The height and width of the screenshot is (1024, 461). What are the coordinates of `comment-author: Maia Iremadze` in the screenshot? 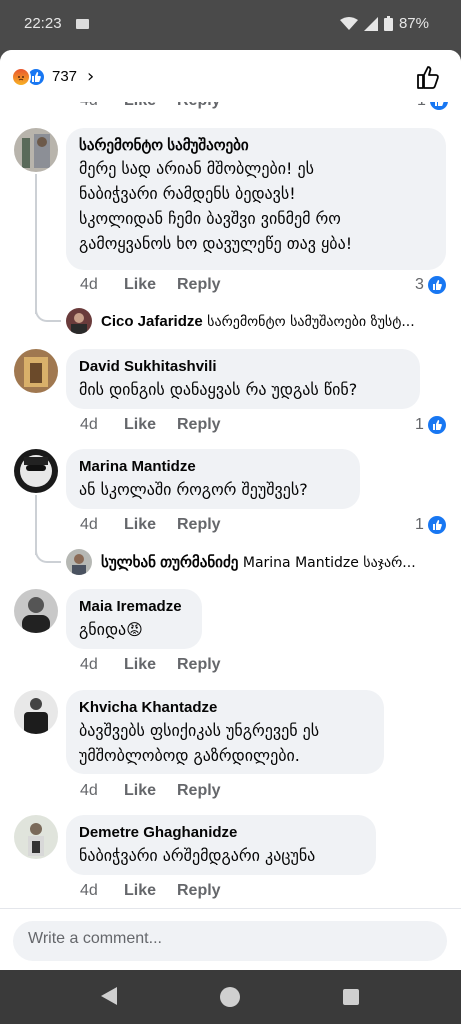 It's located at (134, 607).